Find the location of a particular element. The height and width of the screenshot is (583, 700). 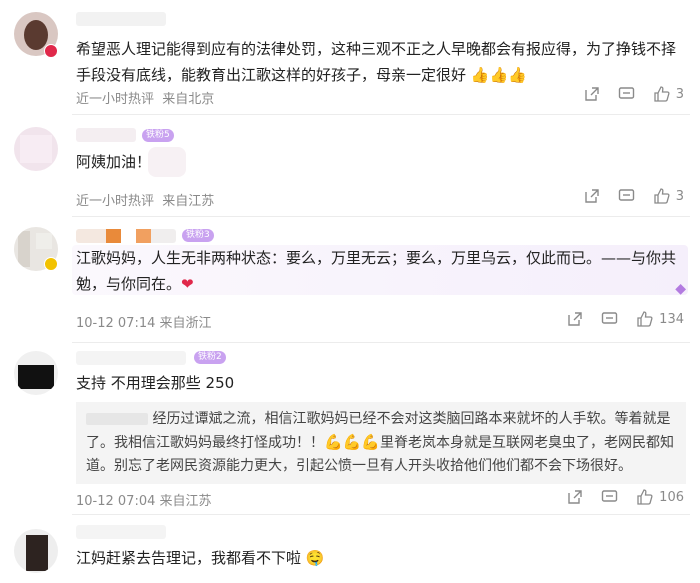

timestamp: 10-12 07:14 is located at coordinates (116, 323).